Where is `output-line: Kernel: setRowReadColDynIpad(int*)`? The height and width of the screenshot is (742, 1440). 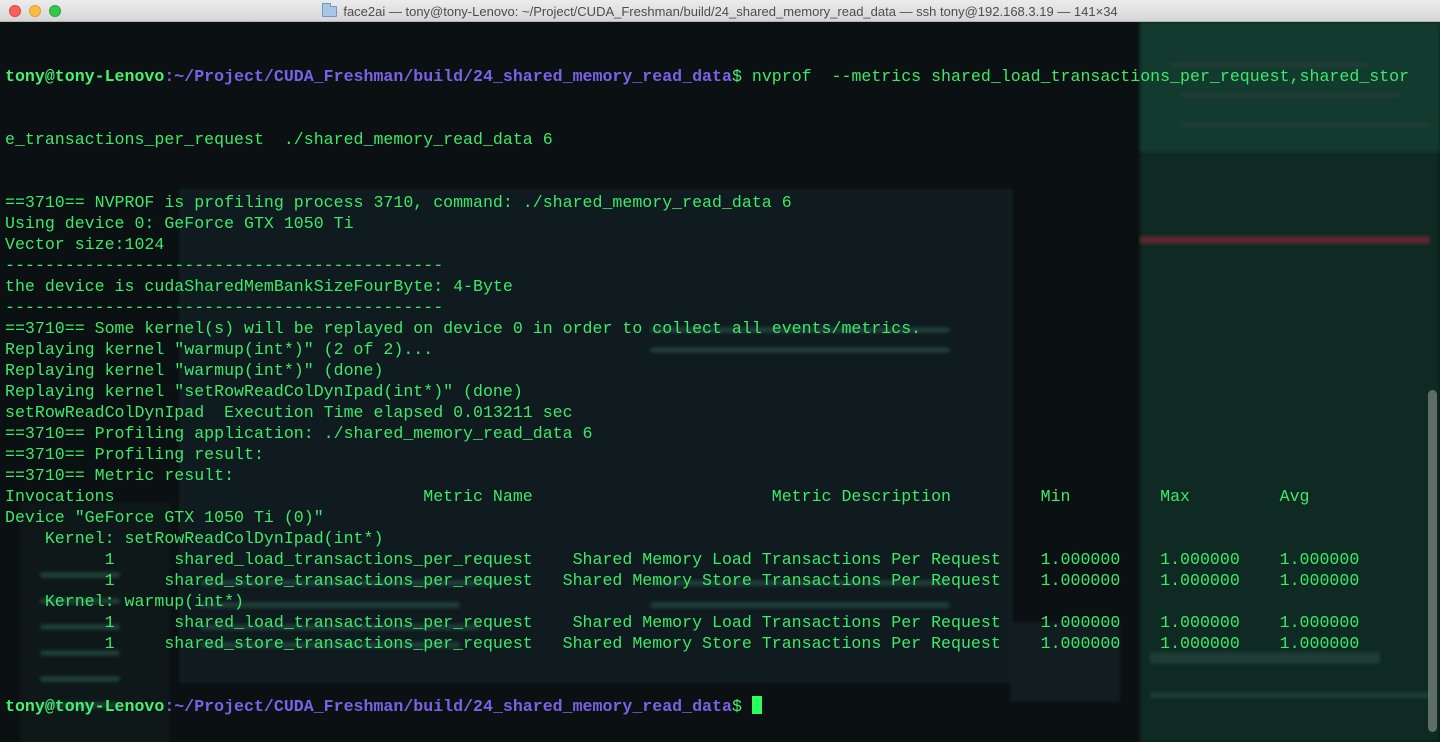 output-line: Kernel: setRowReadColDynIpad(int*) is located at coordinates (194, 538).